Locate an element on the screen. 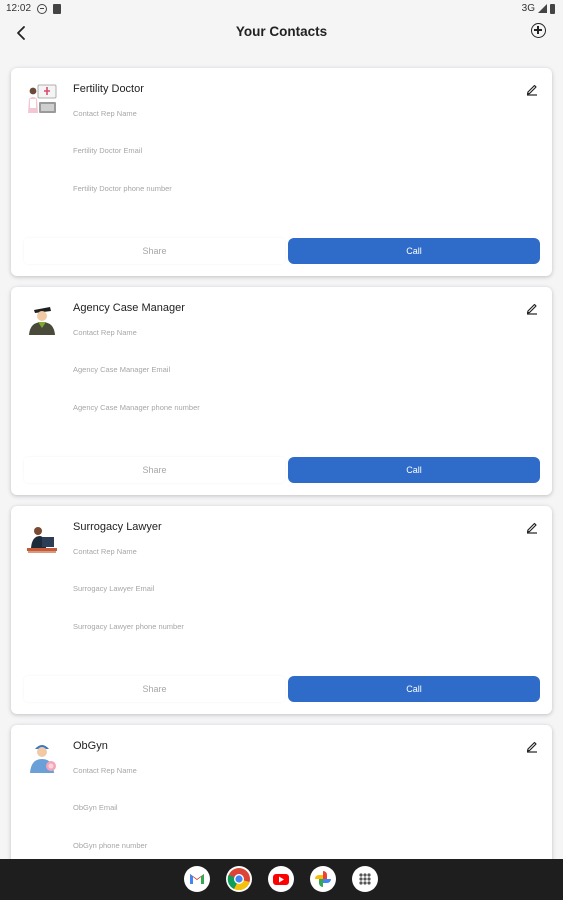 This screenshot has width=563, height=900. do-not-disturb-icon is located at coordinates (42, 8).